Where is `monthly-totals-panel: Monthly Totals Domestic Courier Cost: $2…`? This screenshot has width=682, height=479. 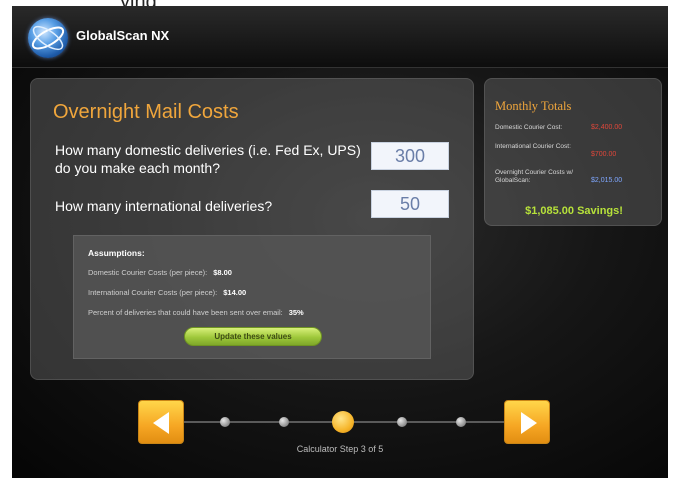 monthly-totals-panel: Monthly Totals Domestic Courier Cost: $2… is located at coordinates (573, 152).